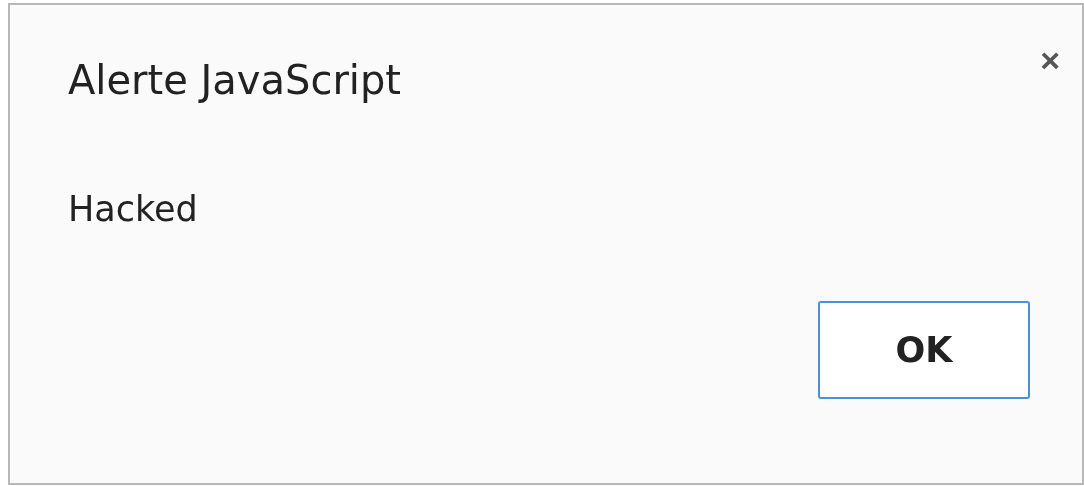 Image resolution: width=1084 pixels, height=486 pixels. What do you see at coordinates (133, 209) in the screenshot?
I see `alert-message: Hacked` at bounding box center [133, 209].